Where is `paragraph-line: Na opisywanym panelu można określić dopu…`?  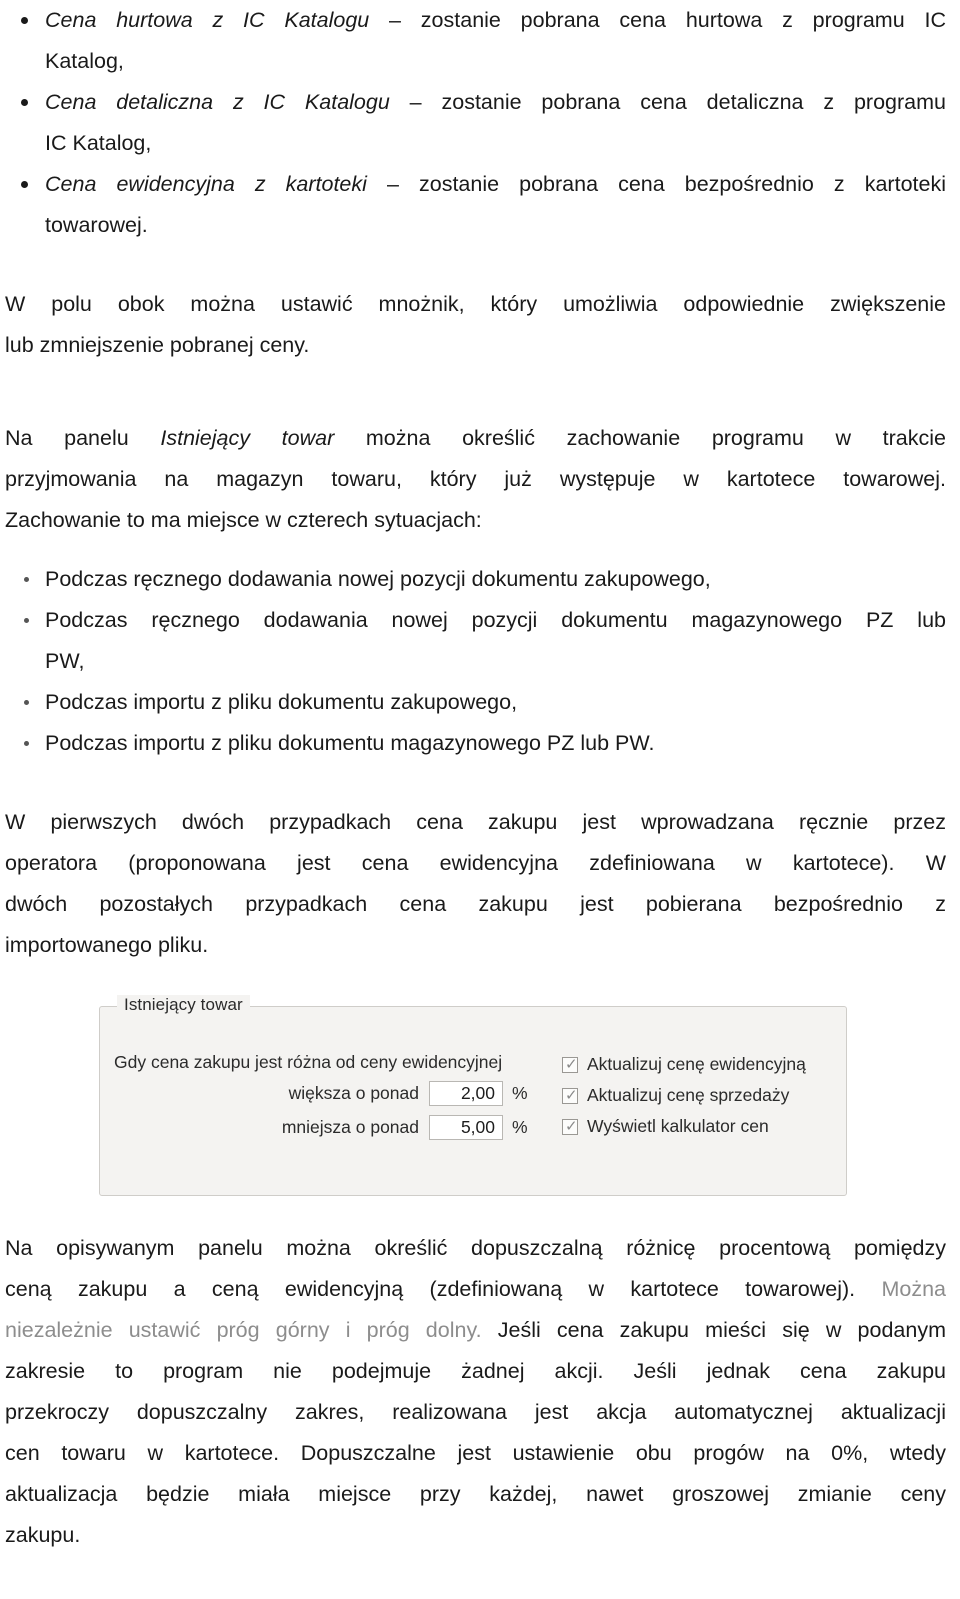 paragraph-line: Na opisywanym panelu można określić dopu… is located at coordinates (475, 1248).